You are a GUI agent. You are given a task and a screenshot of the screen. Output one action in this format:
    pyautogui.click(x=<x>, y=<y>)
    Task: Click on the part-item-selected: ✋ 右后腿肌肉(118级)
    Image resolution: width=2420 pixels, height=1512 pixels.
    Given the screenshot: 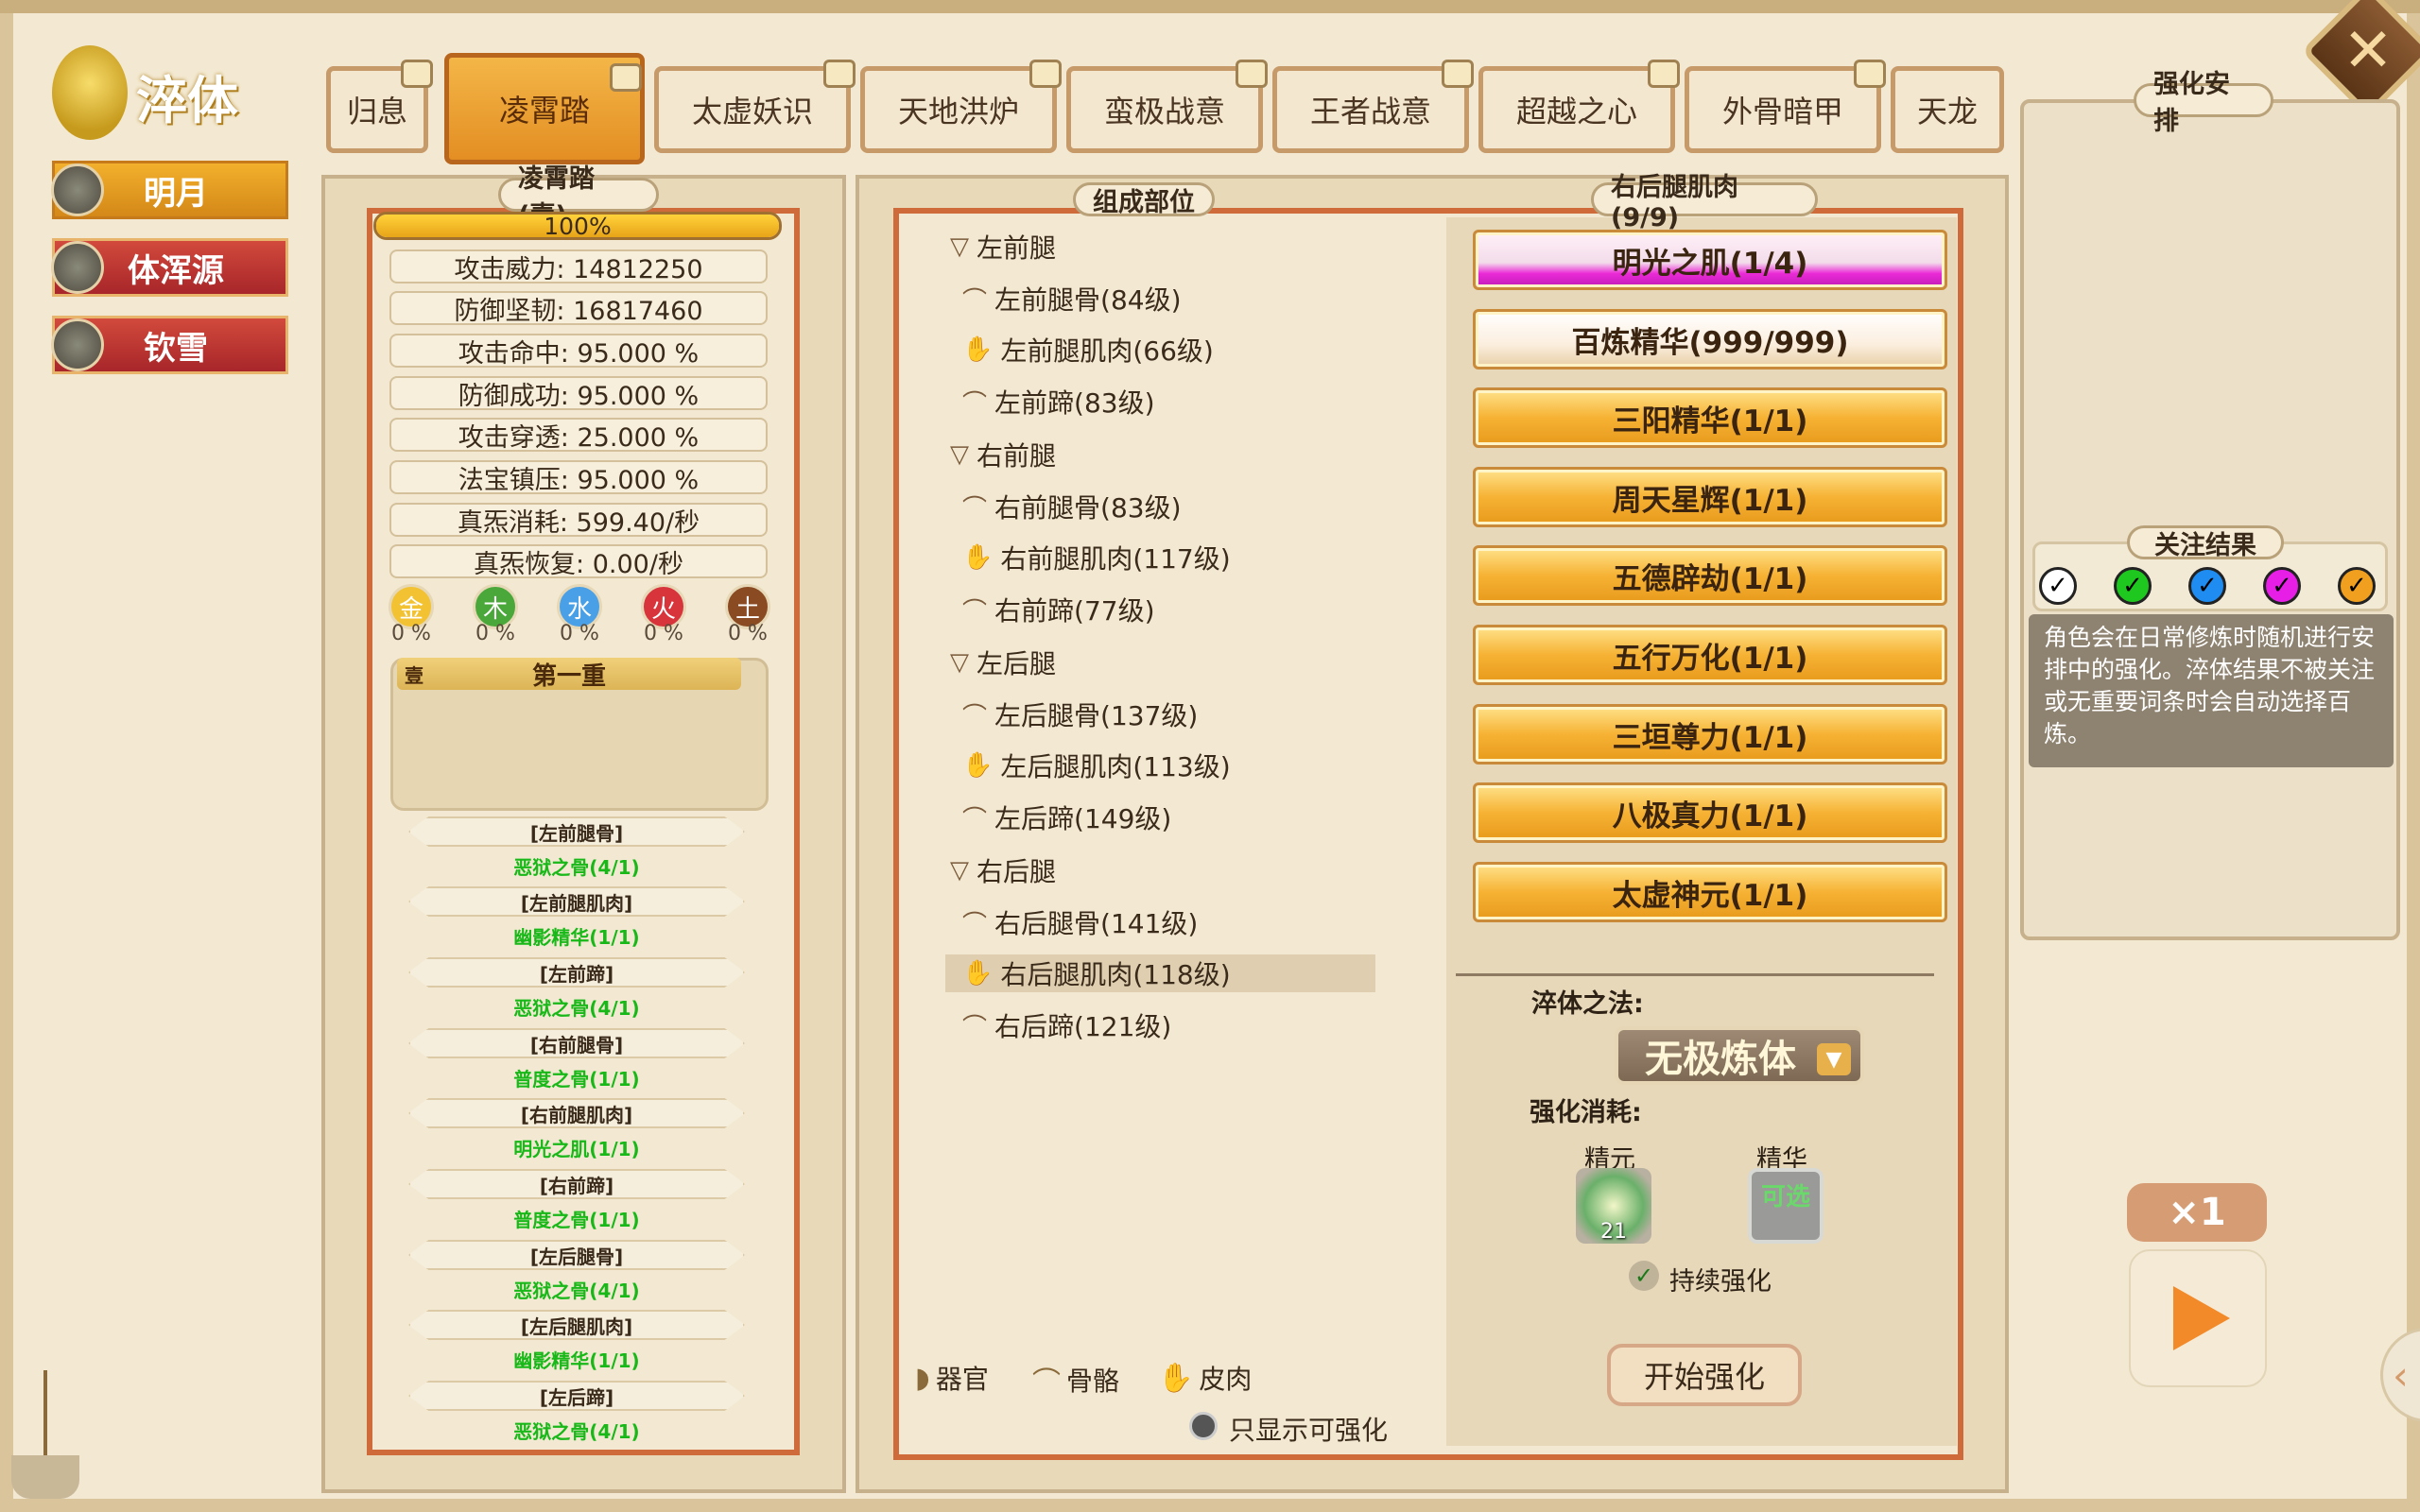 What is the action you would take?
    pyautogui.click(x=1160, y=973)
    